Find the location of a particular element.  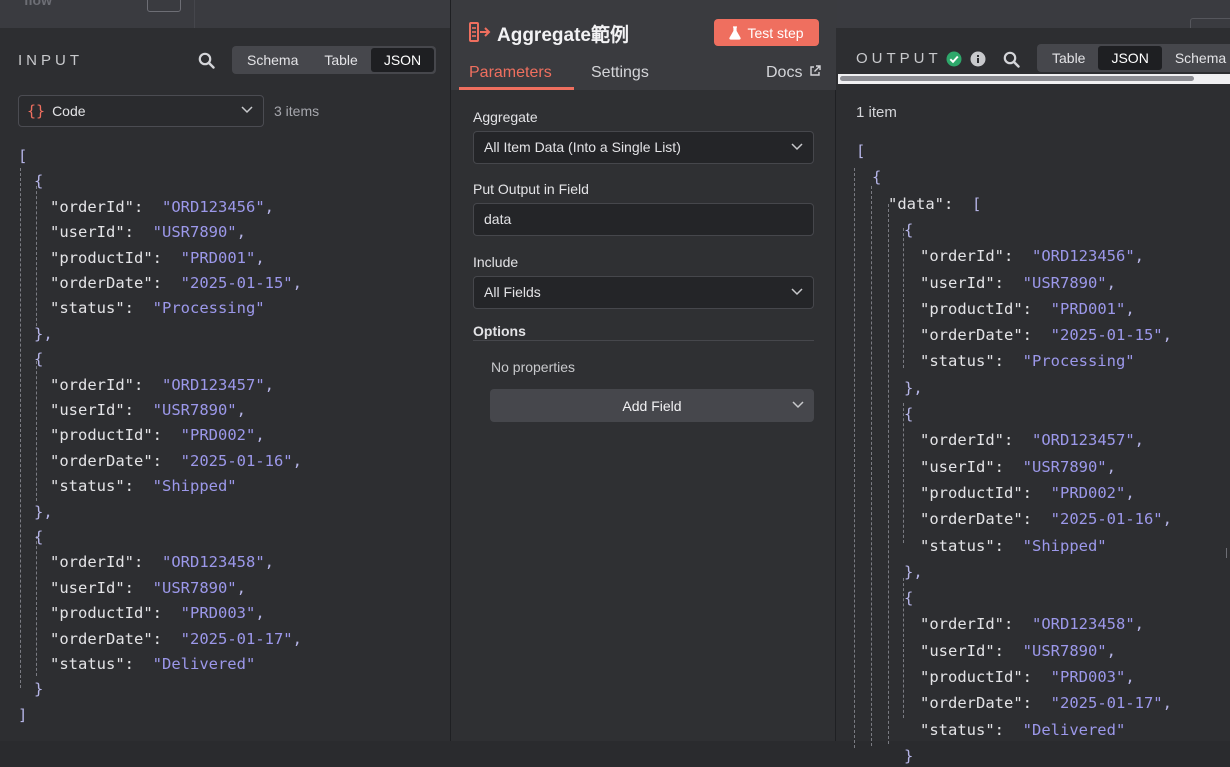

docs-link: Docs is located at coordinates (793, 73).